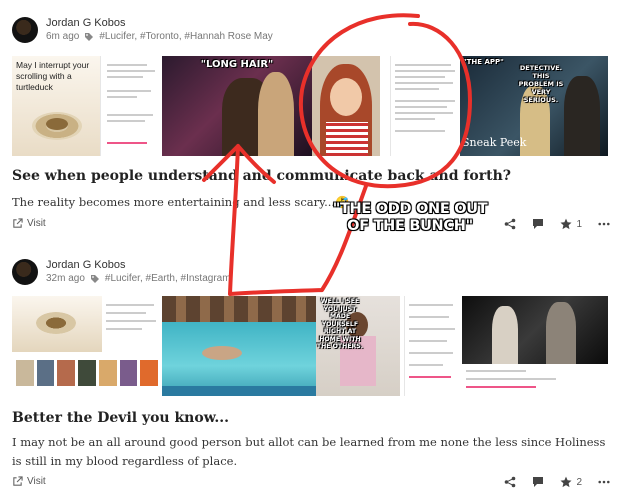 The image size is (622, 500). I want to click on sneak-peek-label: Sneak Peek, so click(494, 142).